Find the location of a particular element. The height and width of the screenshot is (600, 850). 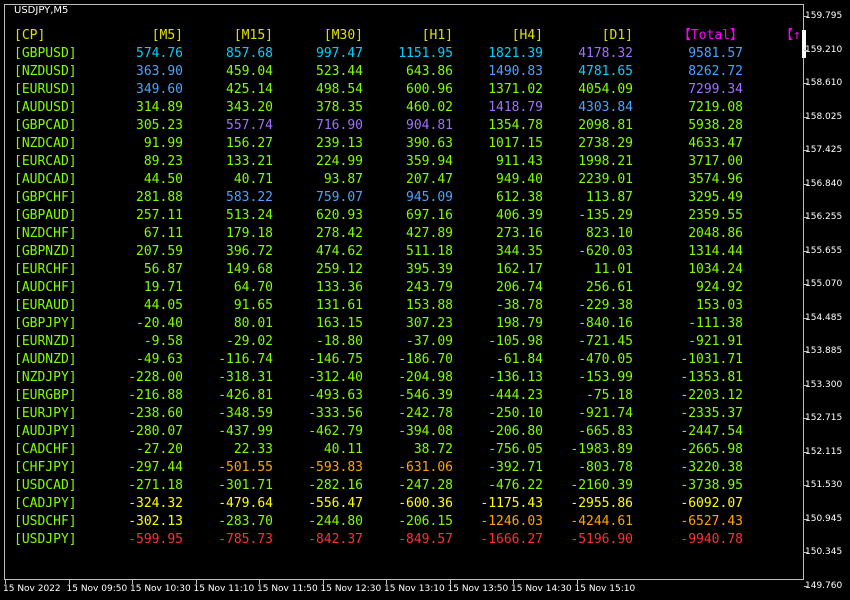

strength-value: -318.31 is located at coordinates (245, 377).